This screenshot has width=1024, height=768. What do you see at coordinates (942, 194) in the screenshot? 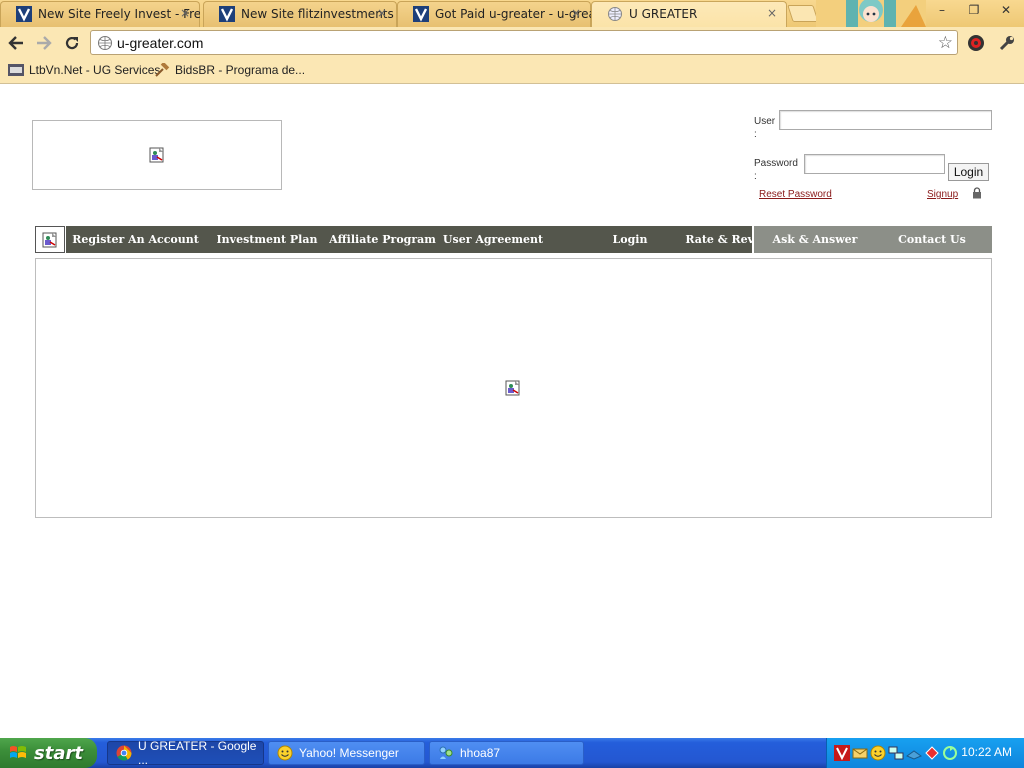
I see `signup-link: Signup` at bounding box center [942, 194].